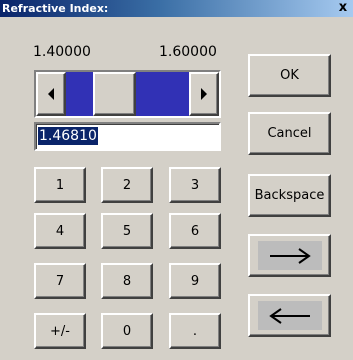 The image size is (353, 360). What do you see at coordinates (68, 136) in the screenshot?
I see `value-text: 1.46810` at bounding box center [68, 136].